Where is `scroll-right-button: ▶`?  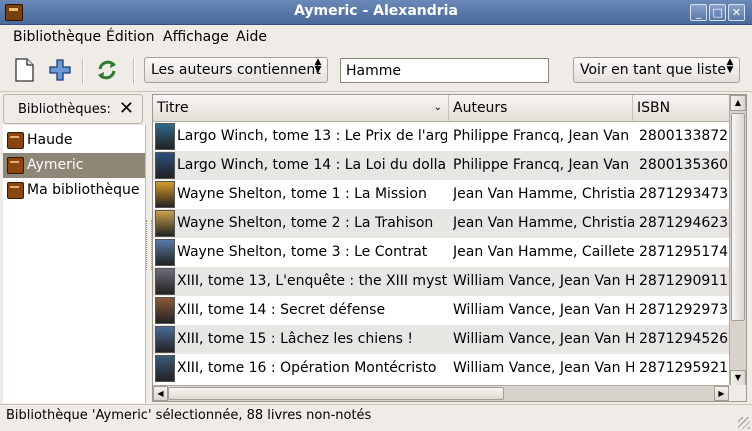
scroll-right-button: ▶ is located at coordinates (721, 393).